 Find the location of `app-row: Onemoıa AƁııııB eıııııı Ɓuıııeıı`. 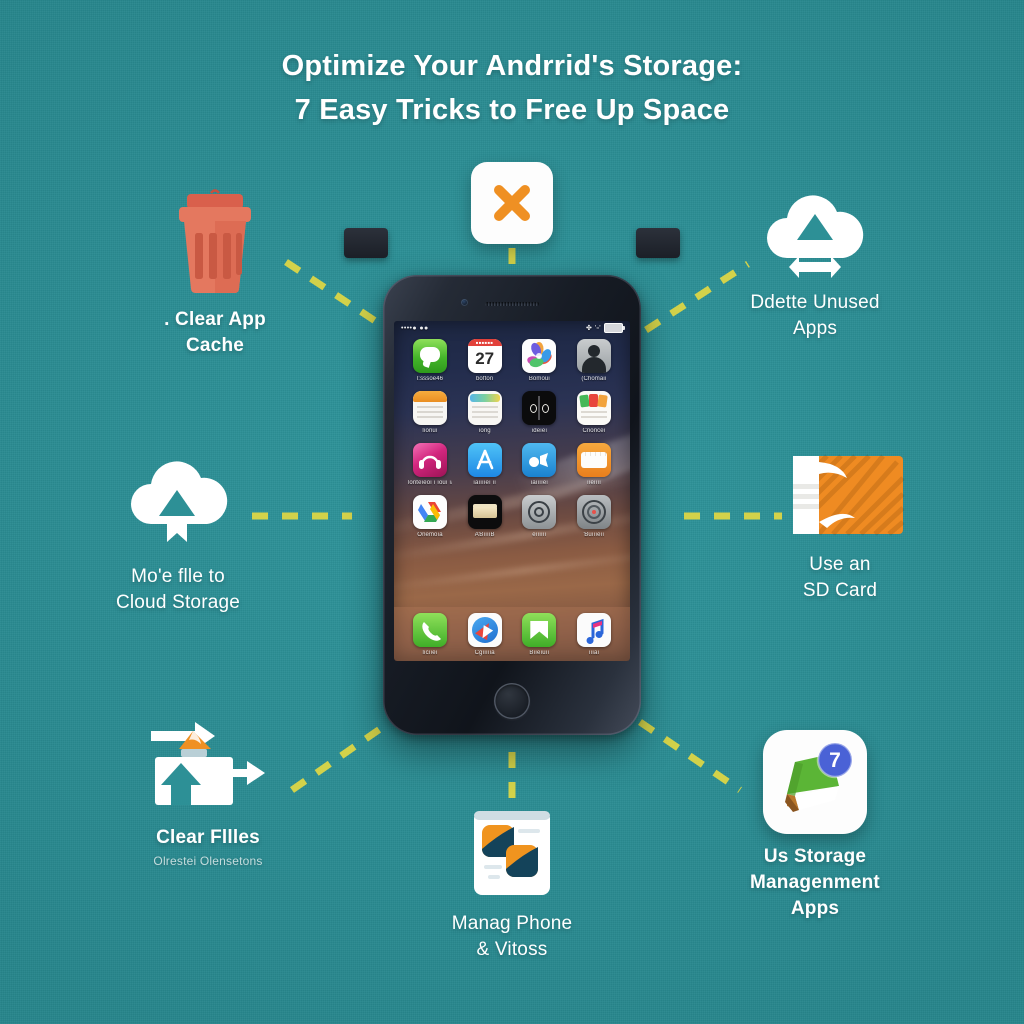

app-row: Onemoıa AƁııııB eıııııı Ɓuıııeıı is located at coordinates (512, 516).